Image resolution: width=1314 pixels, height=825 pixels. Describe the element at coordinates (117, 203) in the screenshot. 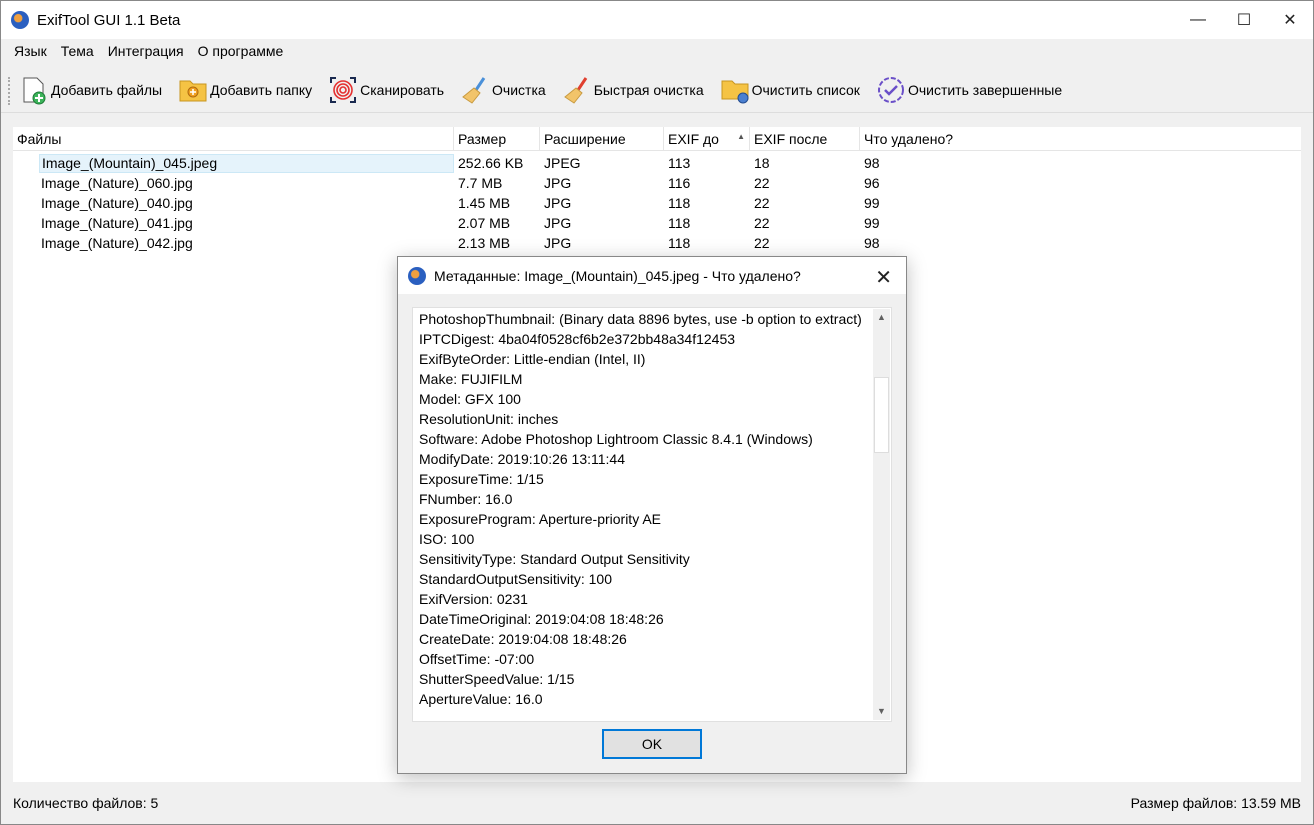

I see `table-cell: Image_(Nature)_040.jpg` at that location.